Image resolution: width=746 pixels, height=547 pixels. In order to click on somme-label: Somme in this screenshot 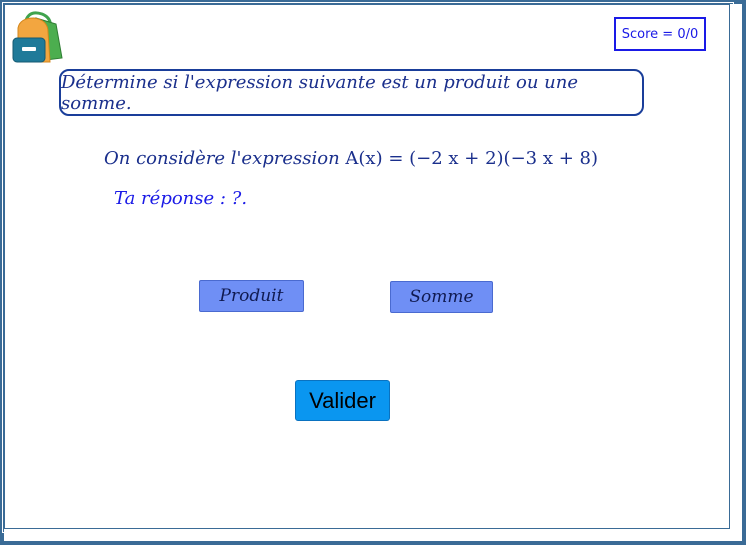, I will do `click(441, 297)`.